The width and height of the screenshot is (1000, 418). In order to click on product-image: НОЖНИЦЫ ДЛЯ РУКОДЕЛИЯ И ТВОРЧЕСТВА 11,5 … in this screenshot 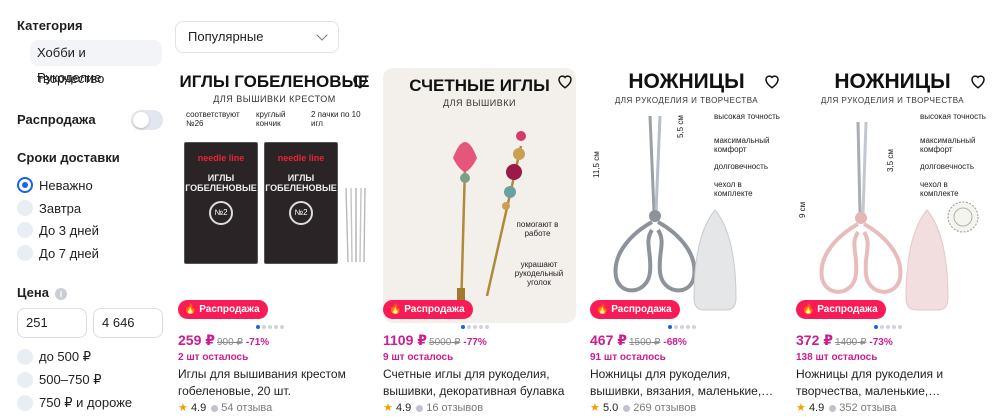, I will do `click(686, 195)`.